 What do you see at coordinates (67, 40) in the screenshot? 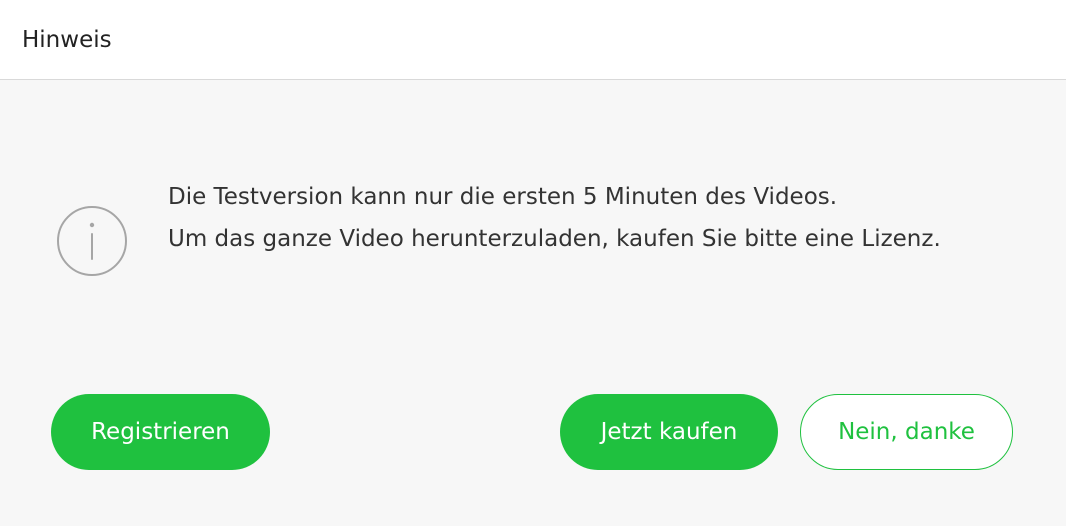
I see `dialog-title: Hinweis` at bounding box center [67, 40].